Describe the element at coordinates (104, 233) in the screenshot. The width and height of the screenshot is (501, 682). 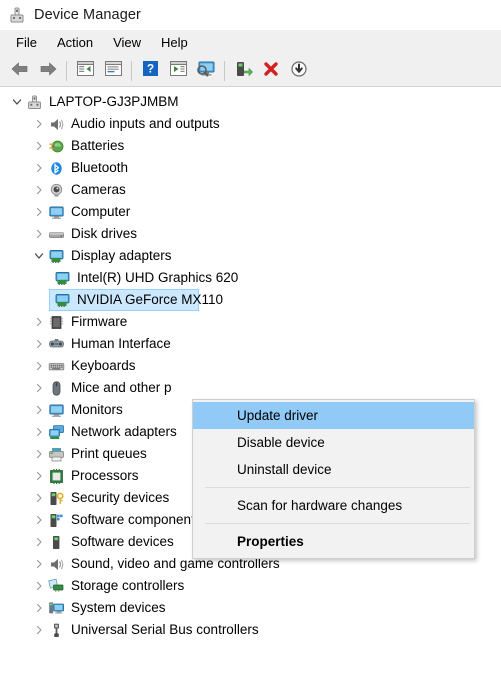
I see `tree-item-label: Disk drives` at that location.